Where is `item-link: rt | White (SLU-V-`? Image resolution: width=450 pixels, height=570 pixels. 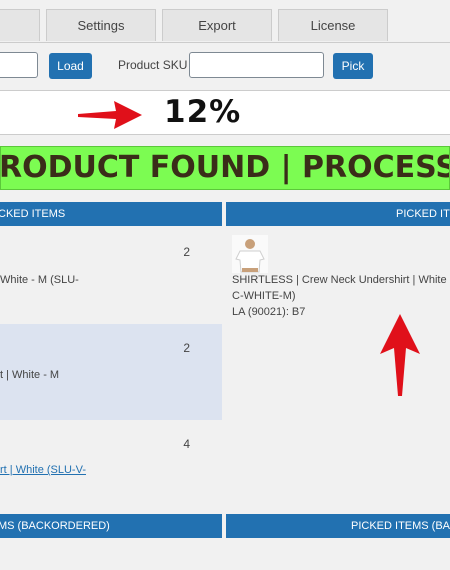
item-link: rt | White (SLU-V- is located at coordinates (43, 470).